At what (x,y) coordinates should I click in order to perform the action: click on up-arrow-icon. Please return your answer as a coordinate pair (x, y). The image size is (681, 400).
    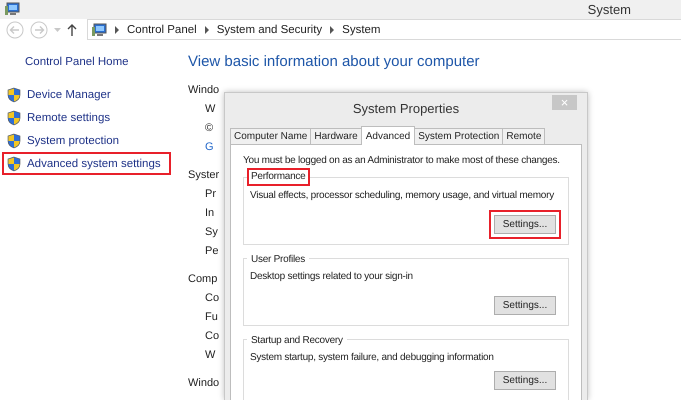
    Looking at the image, I should click on (72, 30).